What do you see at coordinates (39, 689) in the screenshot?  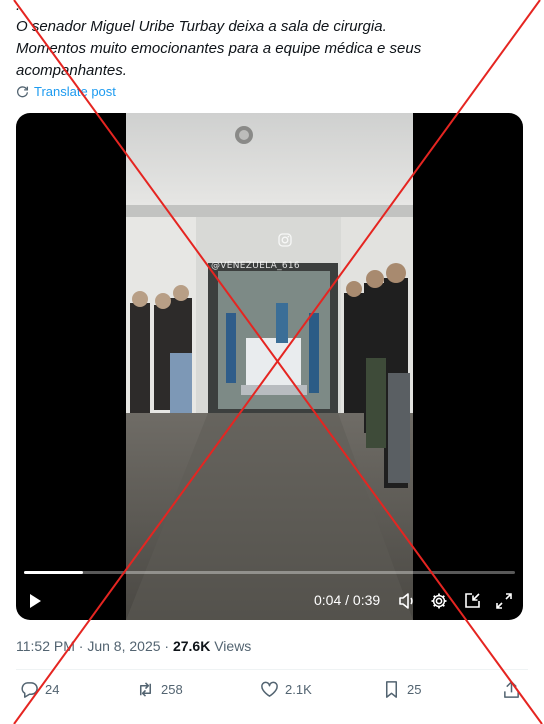 I see `reply-button: 24` at bounding box center [39, 689].